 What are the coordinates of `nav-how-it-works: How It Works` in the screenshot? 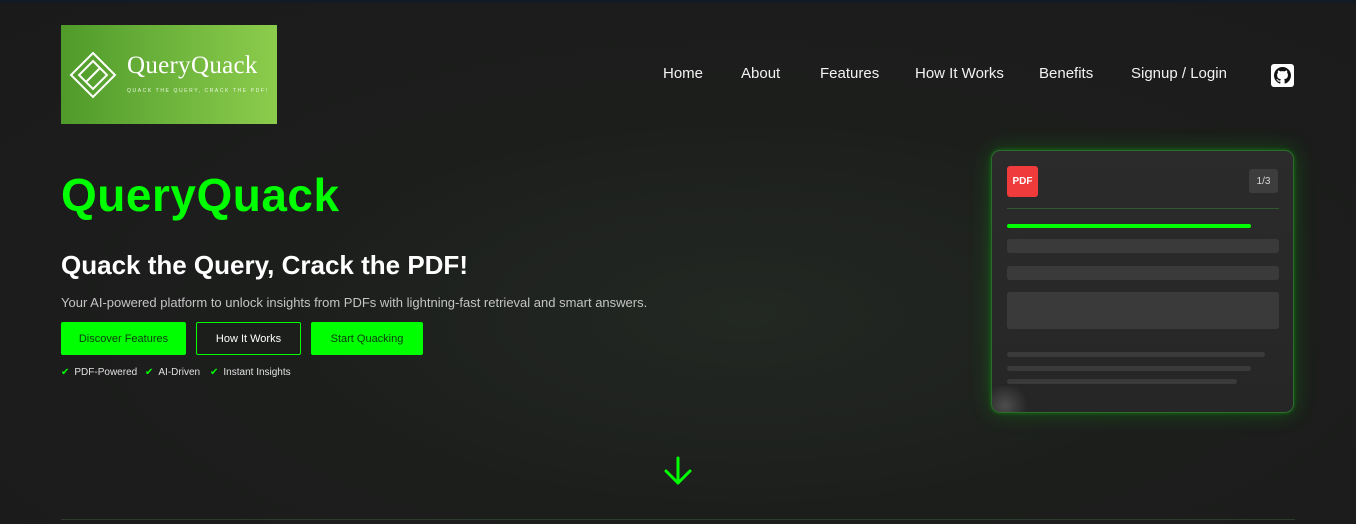 It's located at (959, 73).